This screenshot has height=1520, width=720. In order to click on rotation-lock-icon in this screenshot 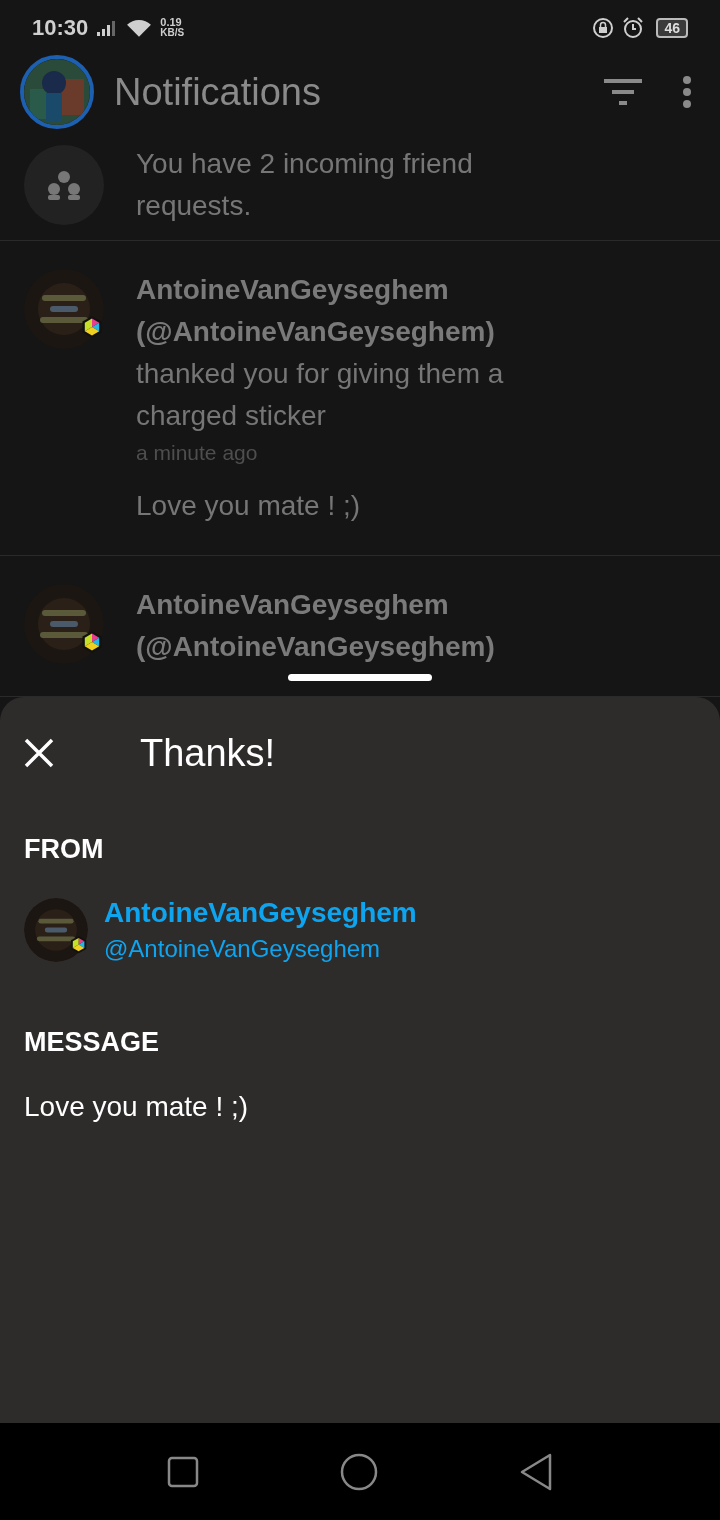, I will do `click(603, 27)`.